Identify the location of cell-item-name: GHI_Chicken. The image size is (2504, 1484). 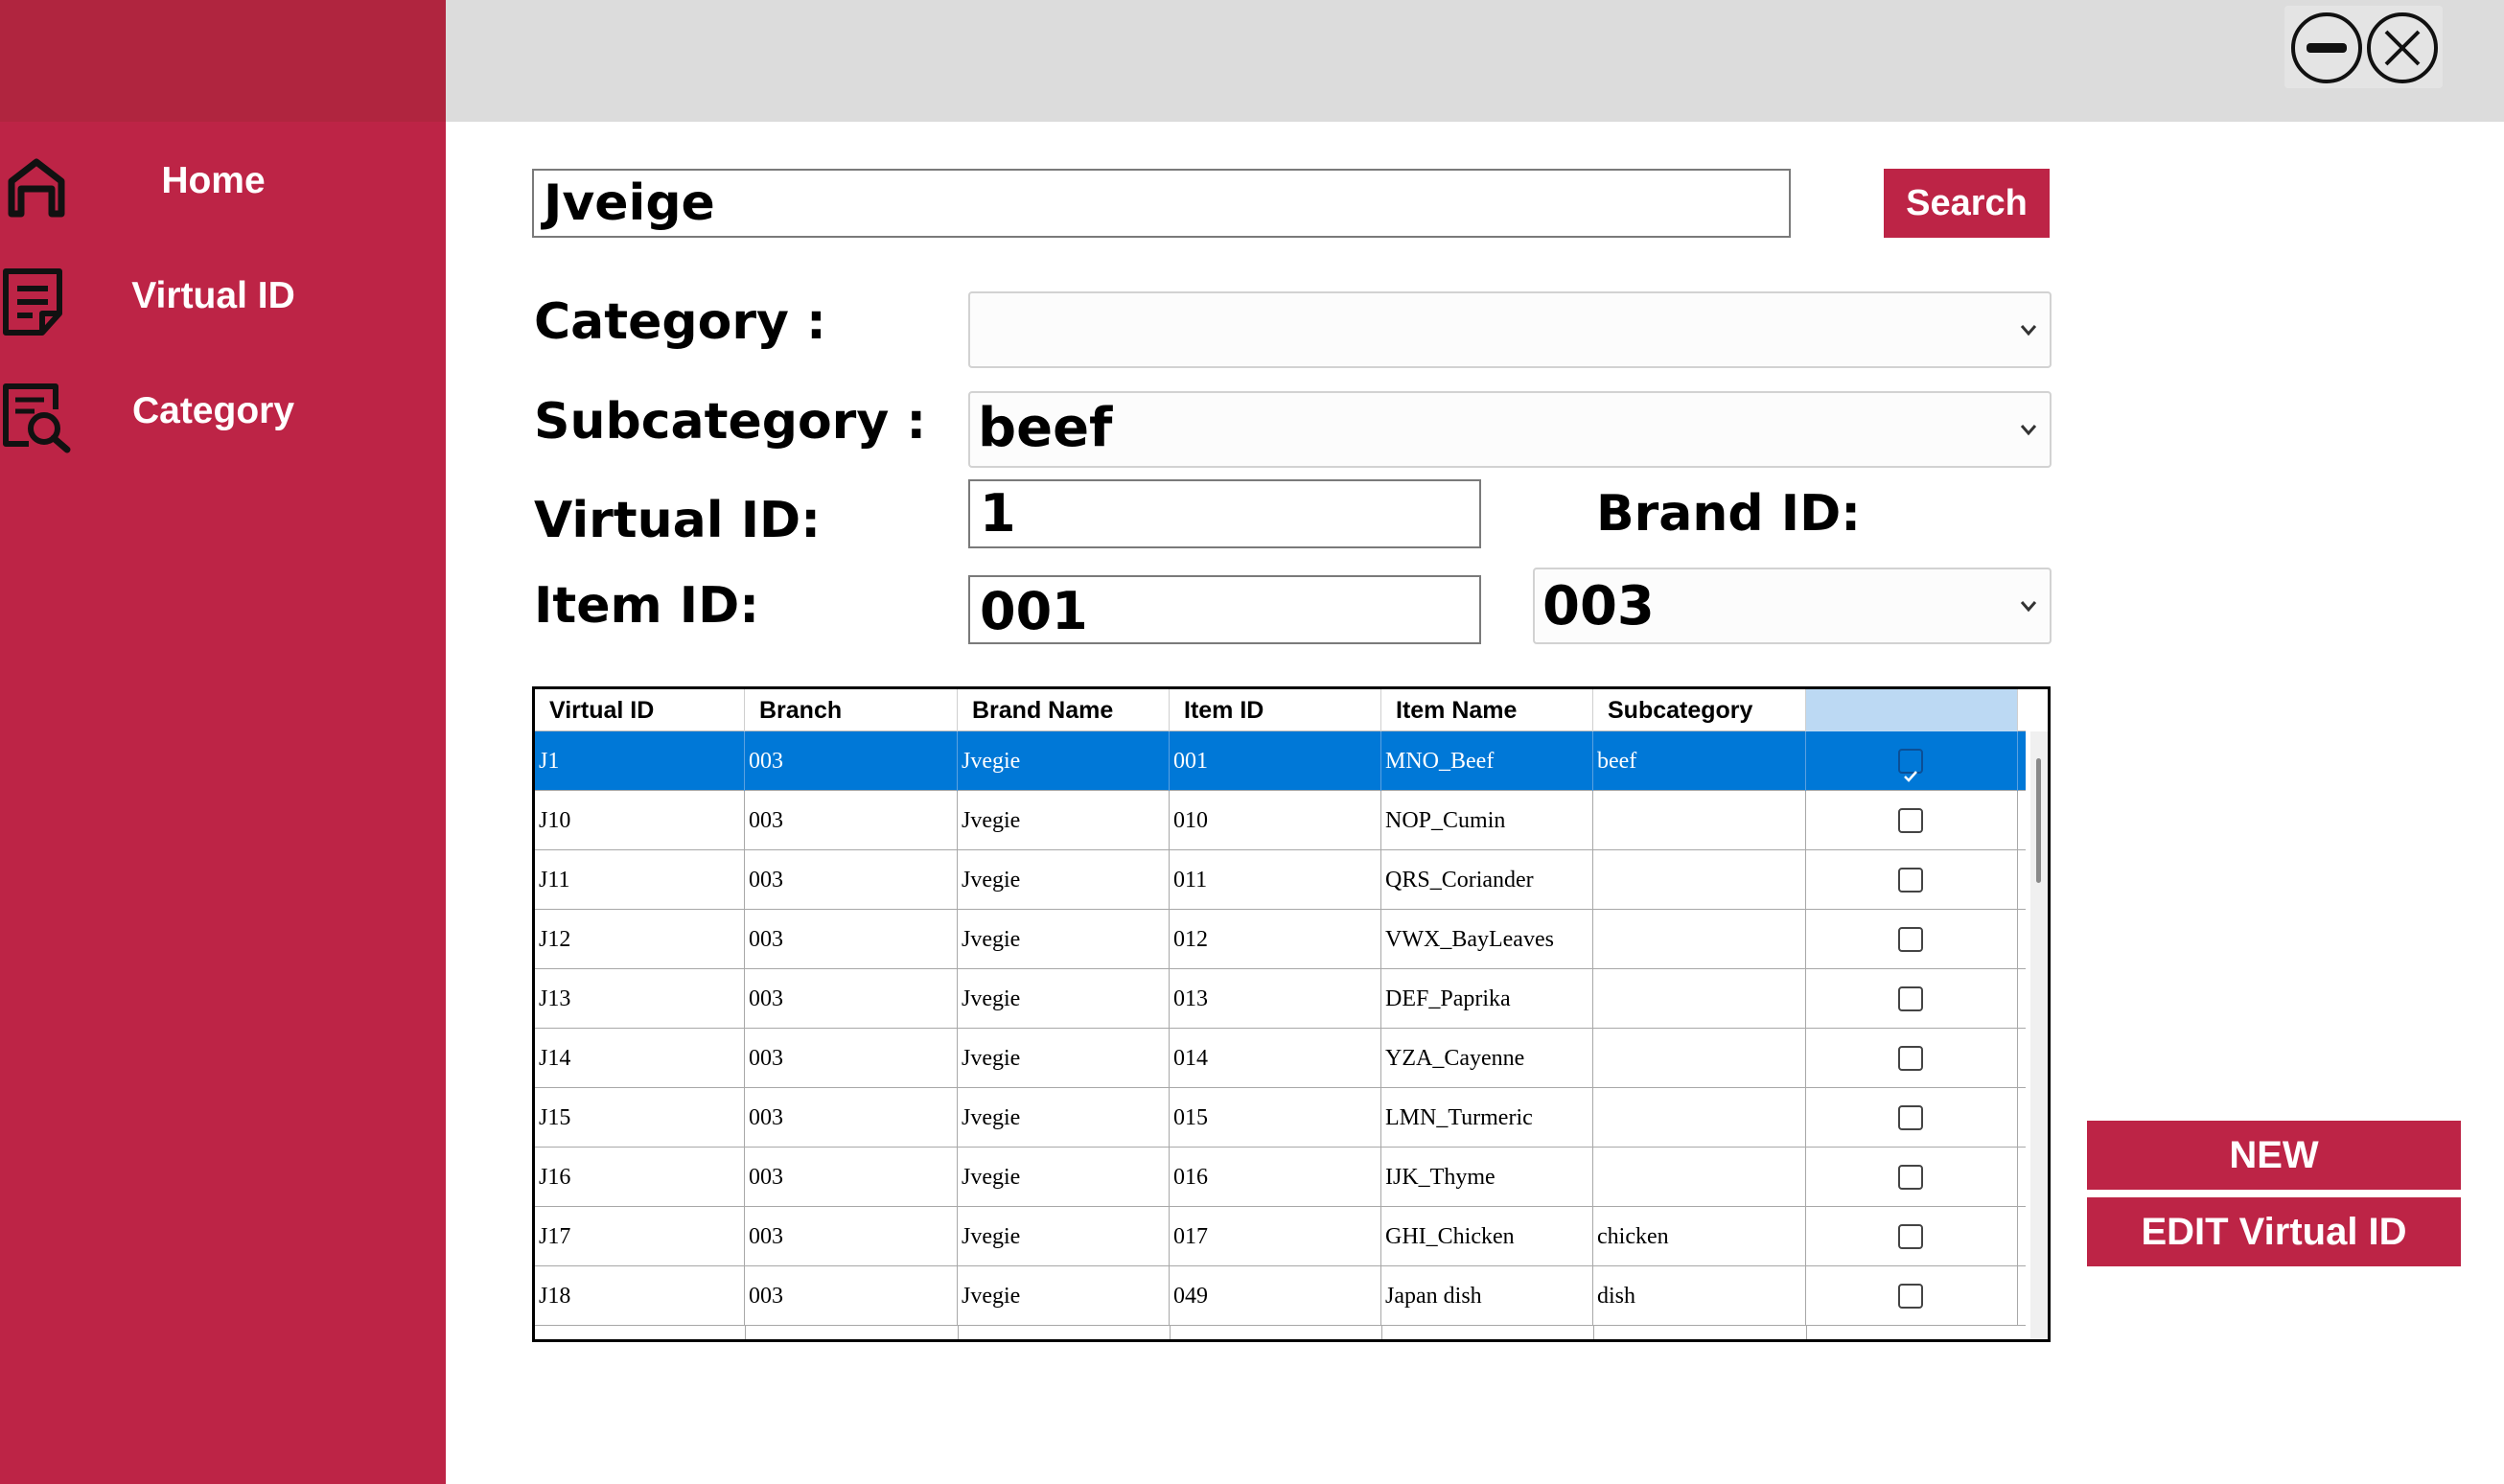
(1487, 1236).